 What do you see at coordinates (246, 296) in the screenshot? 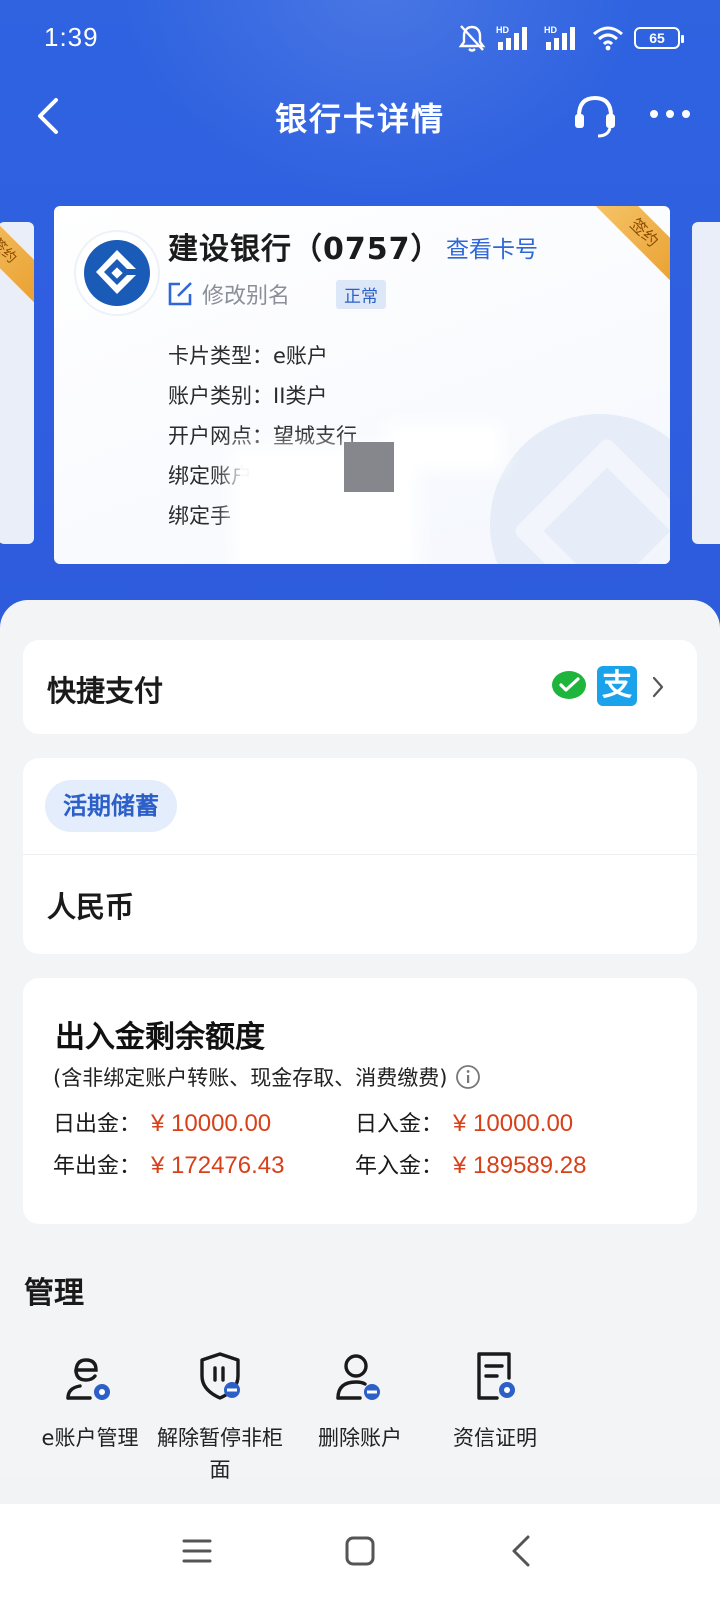
I see `edit-alias-label: 修改别名` at bounding box center [246, 296].